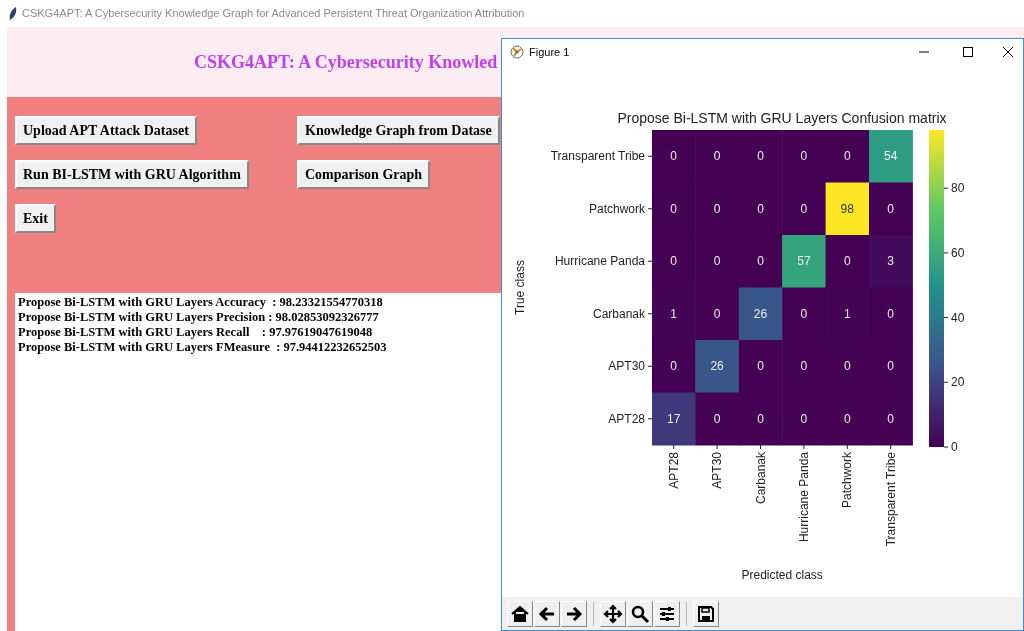  What do you see at coordinates (517, 52) in the screenshot?
I see `figure-app-icon` at bounding box center [517, 52].